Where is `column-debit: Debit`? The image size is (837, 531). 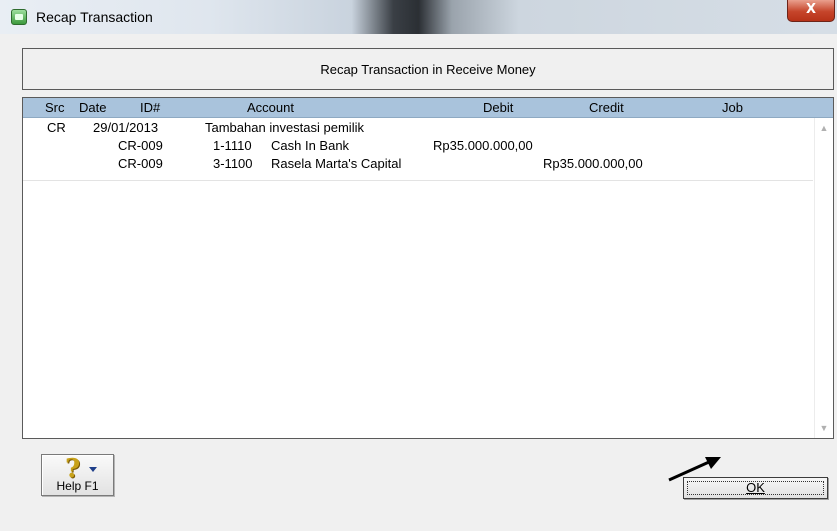
column-debit: Debit is located at coordinates (498, 107).